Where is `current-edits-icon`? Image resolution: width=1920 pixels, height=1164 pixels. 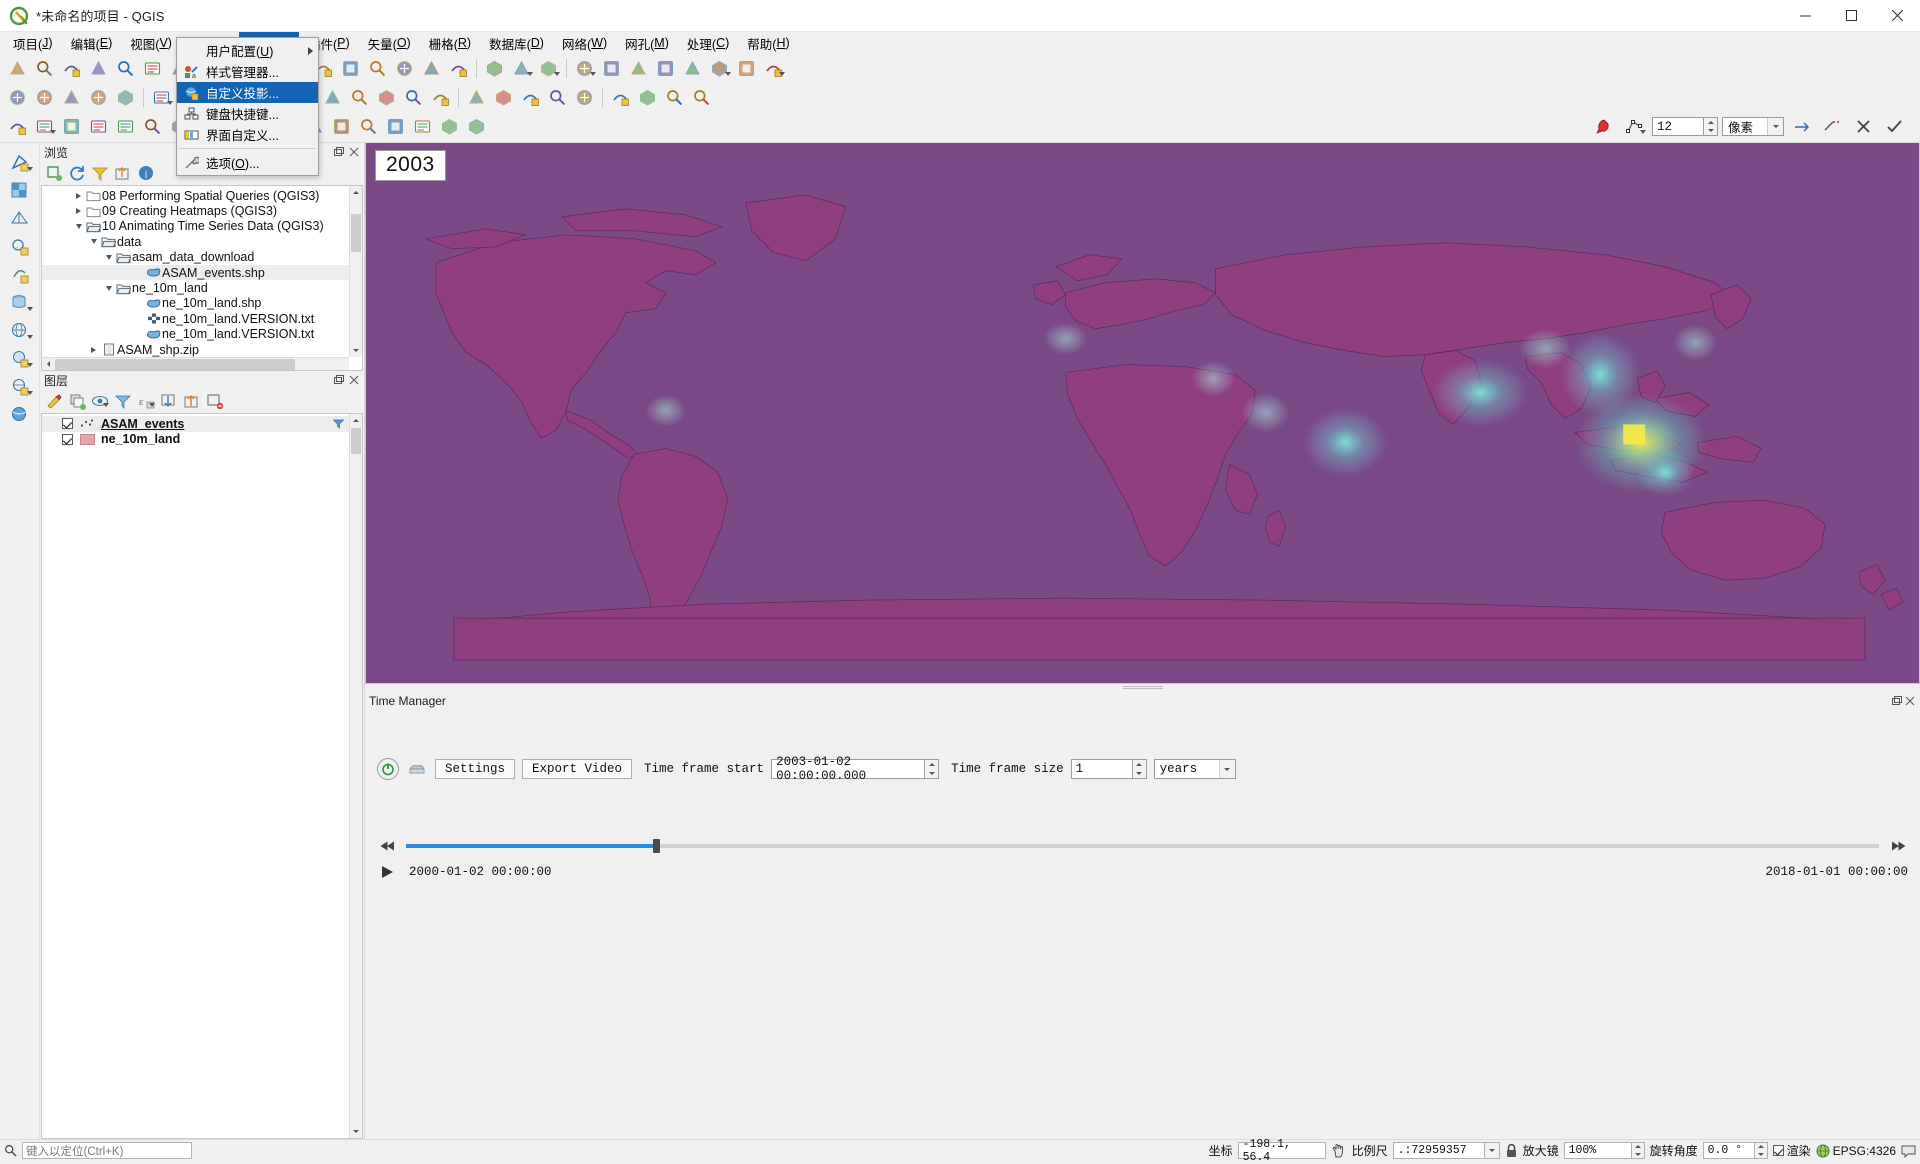
current-edits-icon is located at coordinates (161, 97).